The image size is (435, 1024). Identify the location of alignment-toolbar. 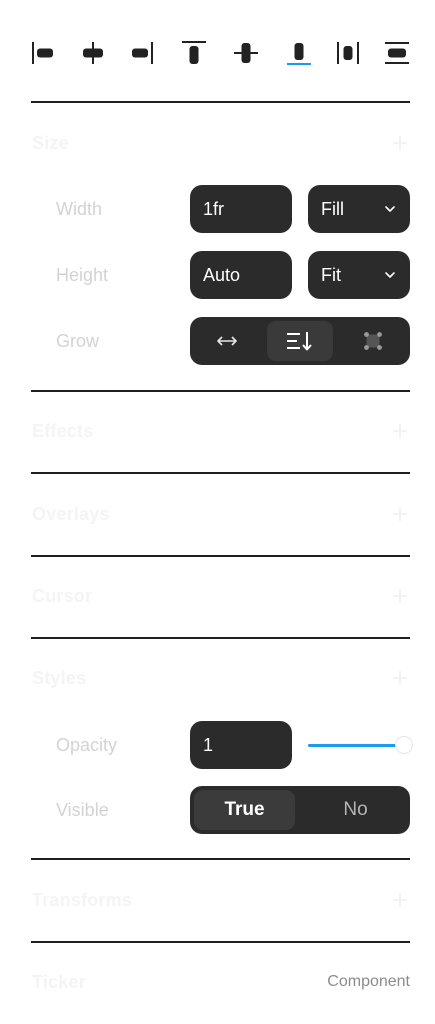
(221, 53).